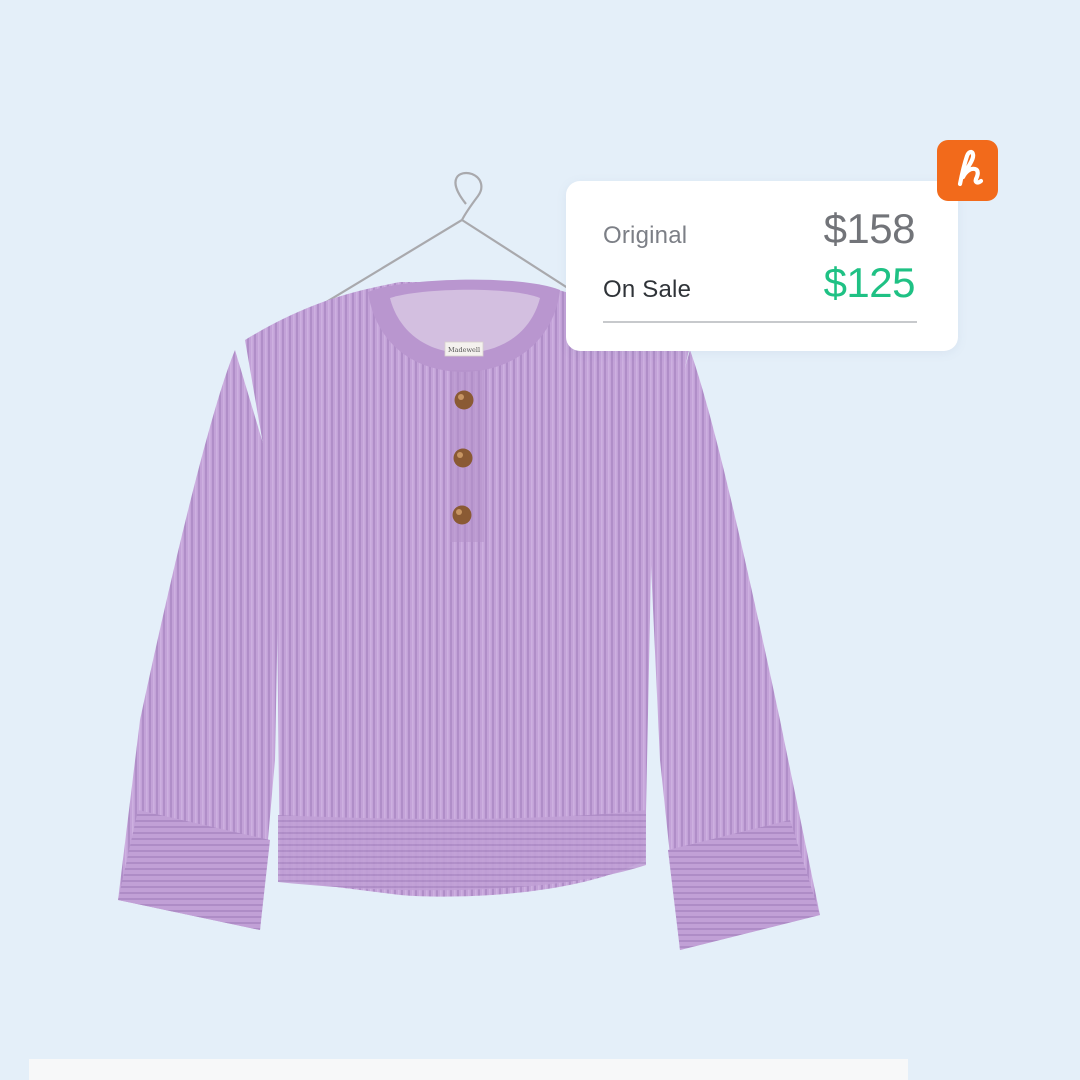 This screenshot has height=1080, width=1080. What do you see at coordinates (967, 170) in the screenshot?
I see `honey-logo-icon` at bounding box center [967, 170].